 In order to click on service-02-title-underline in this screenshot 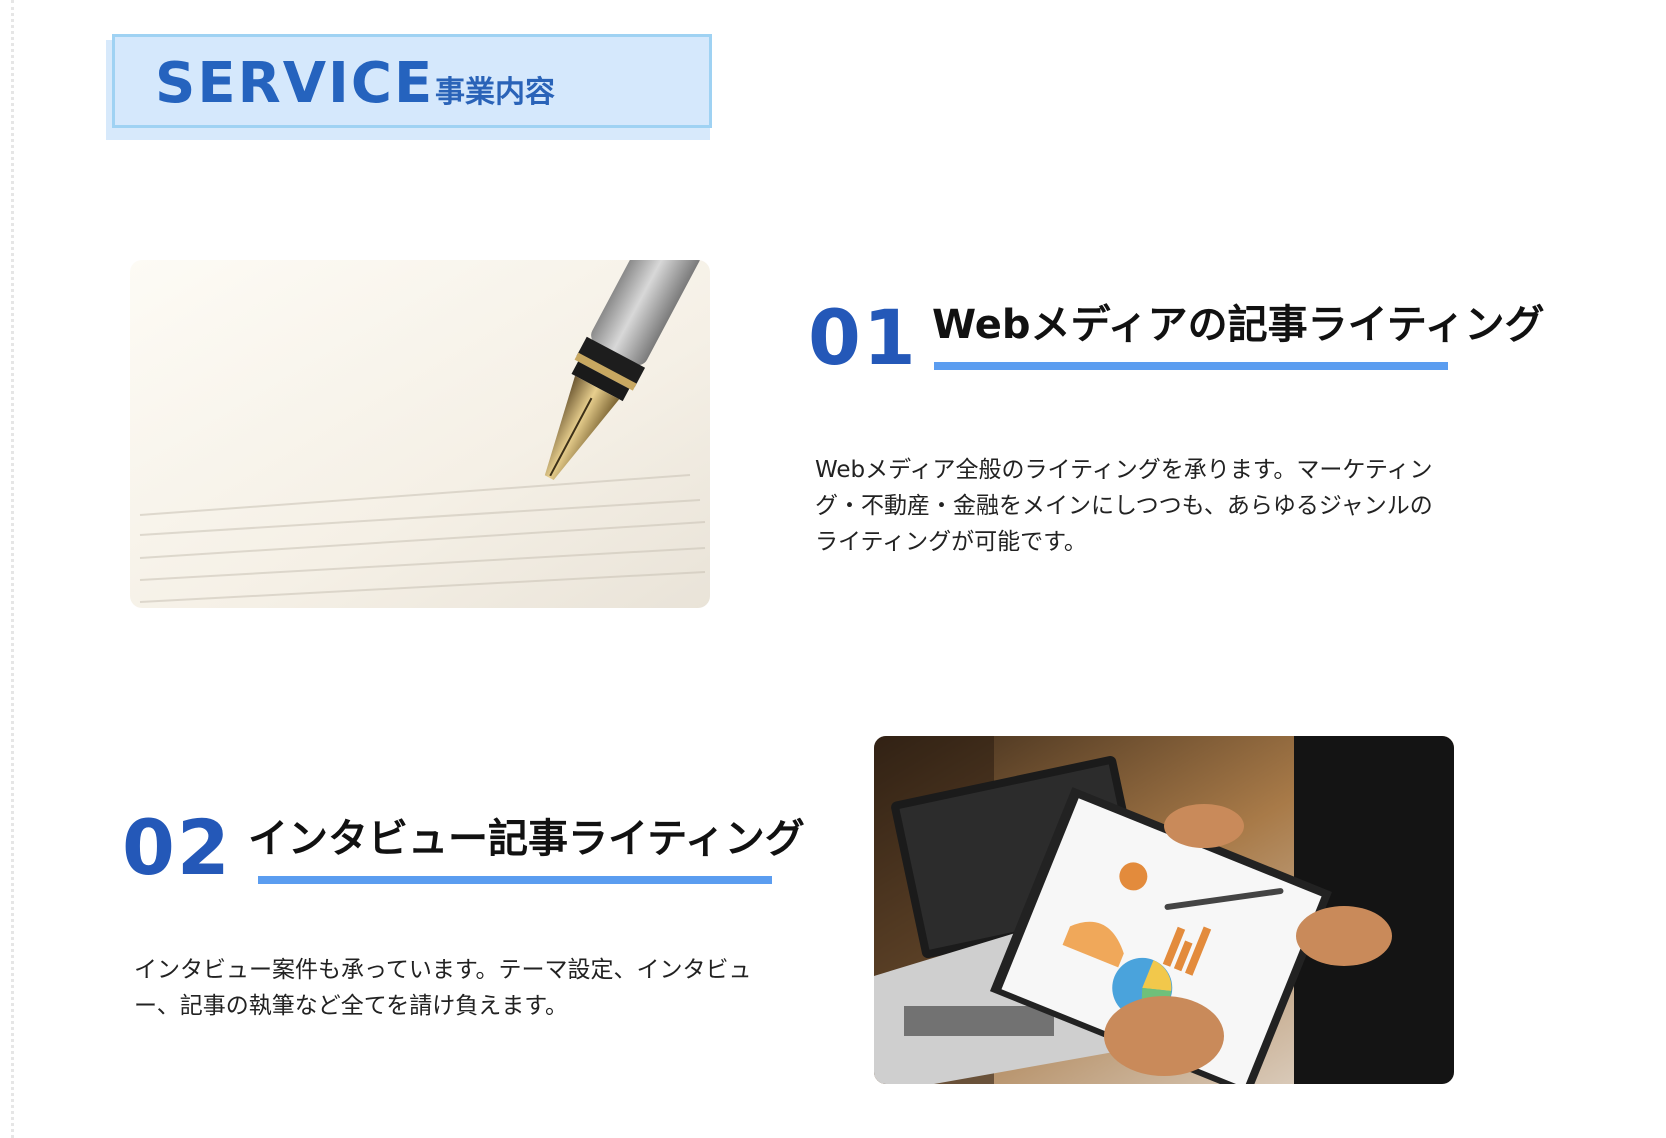, I will do `click(515, 880)`.